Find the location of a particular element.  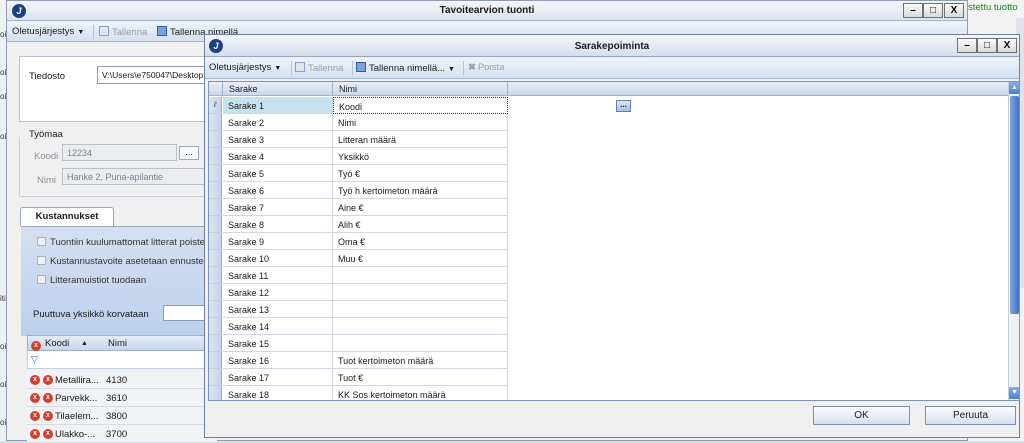

dialog-maximize-button: □ is located at coordinates (987, 45).